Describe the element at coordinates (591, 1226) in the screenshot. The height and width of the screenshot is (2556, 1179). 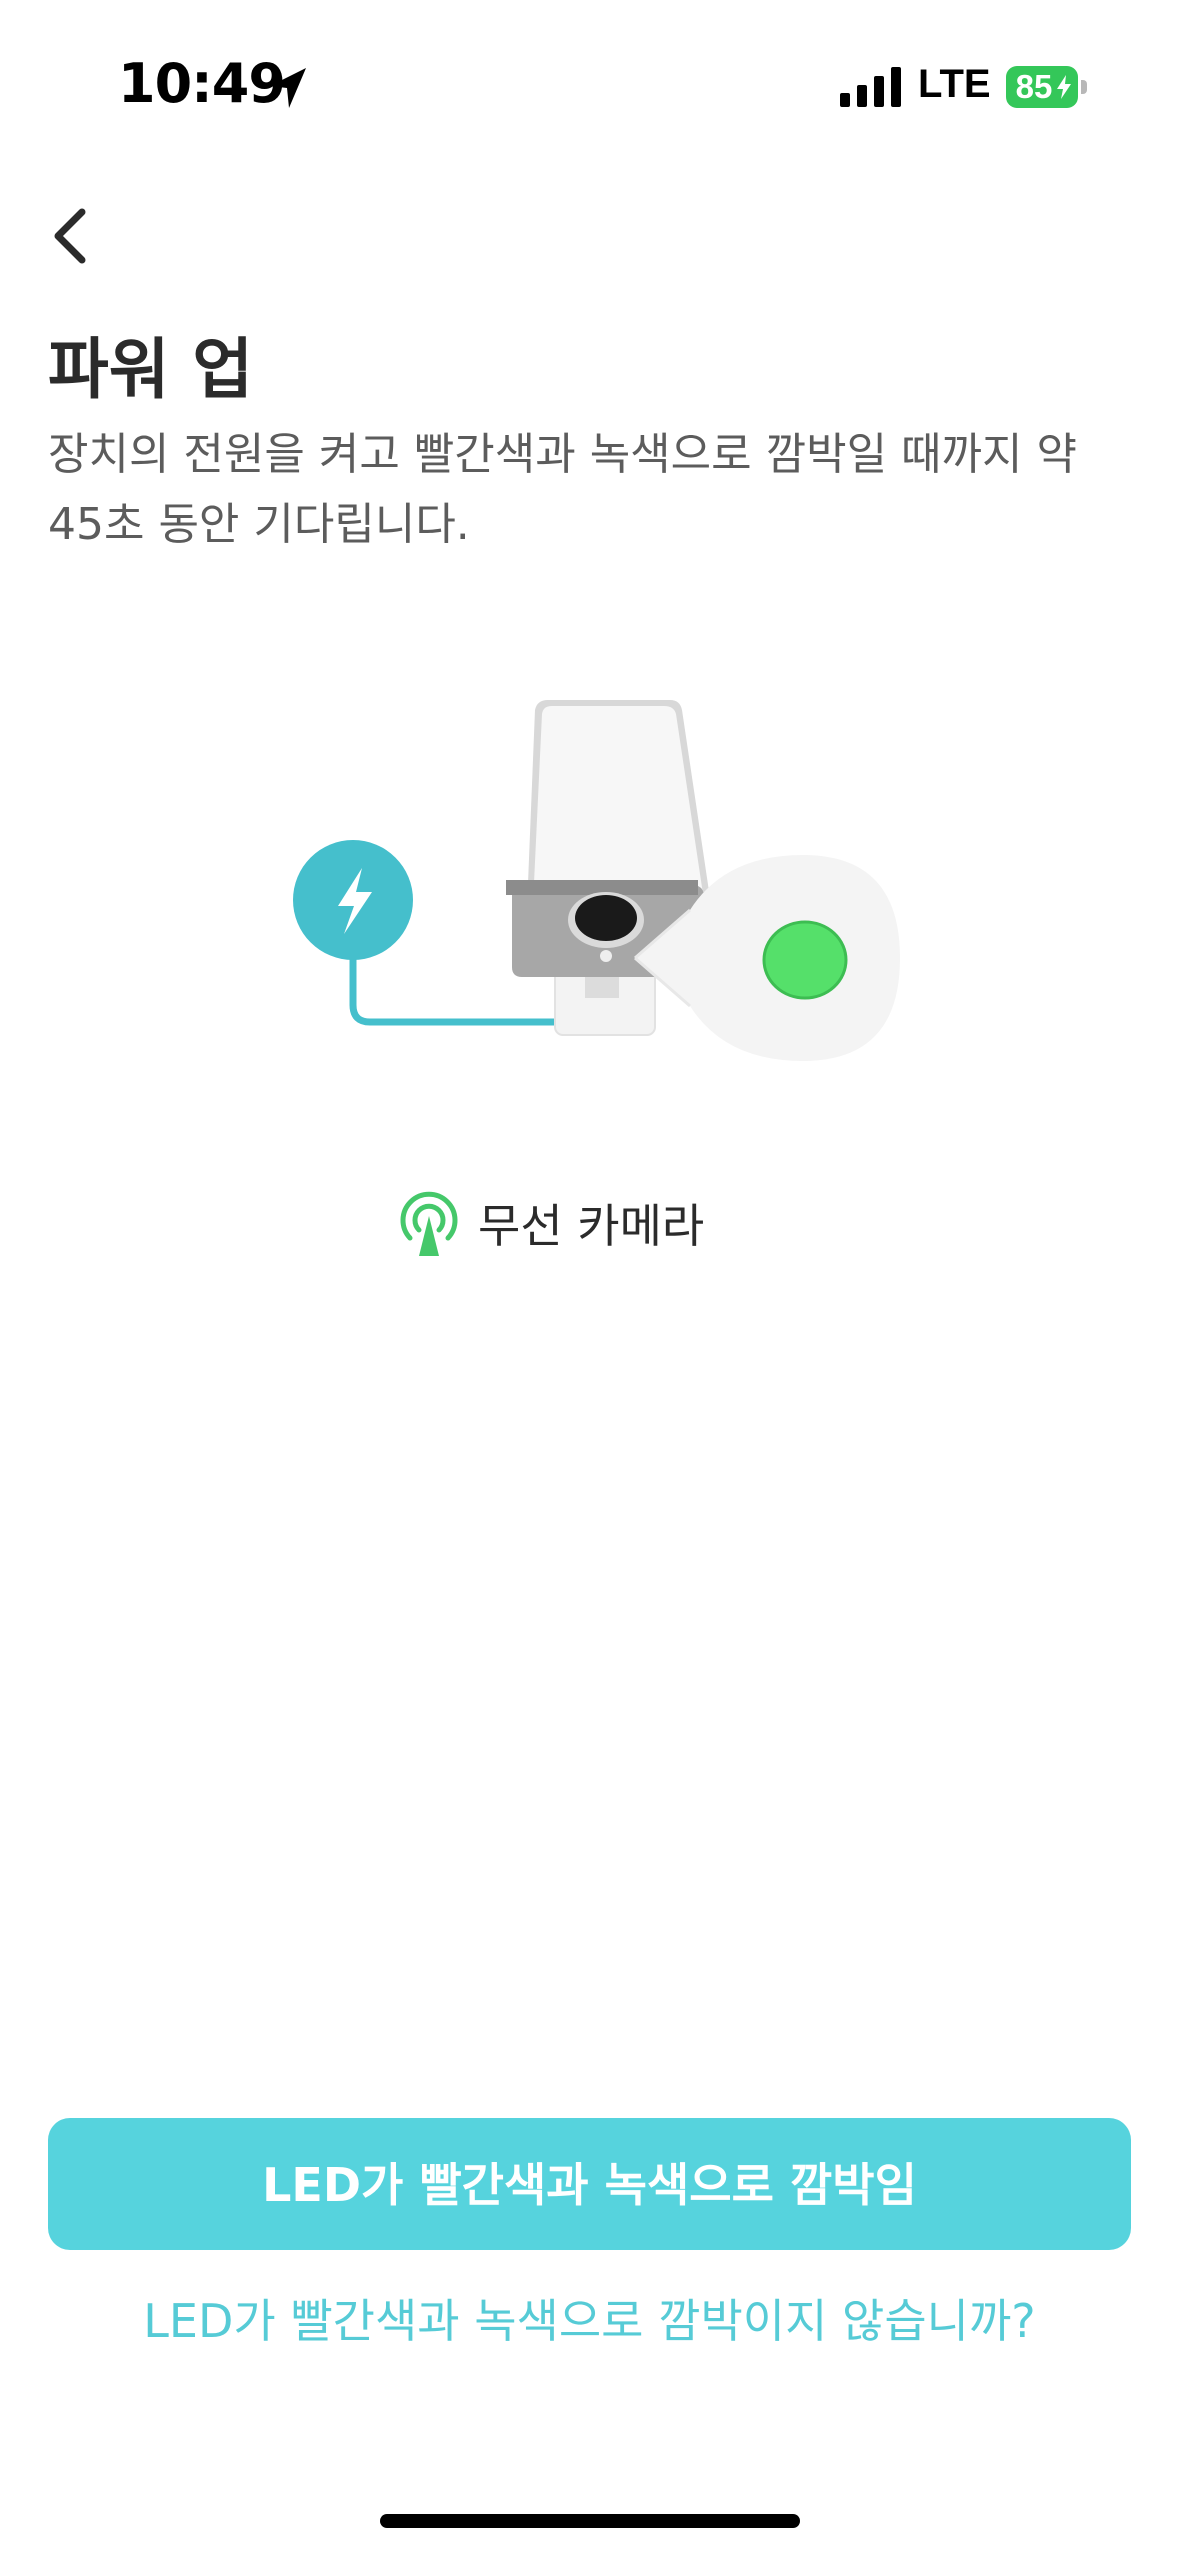
I see `device-type-label: 무선 카메라` at that location.